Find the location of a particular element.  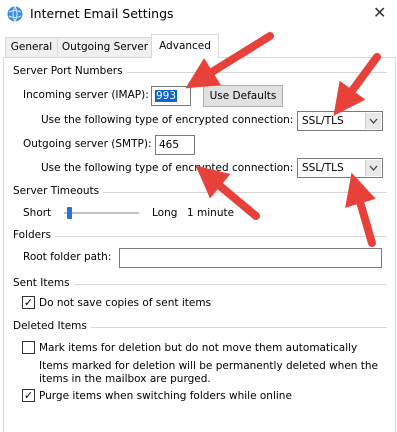

arrow-to-outgoing-encryption is located at coordinates (360, 209).